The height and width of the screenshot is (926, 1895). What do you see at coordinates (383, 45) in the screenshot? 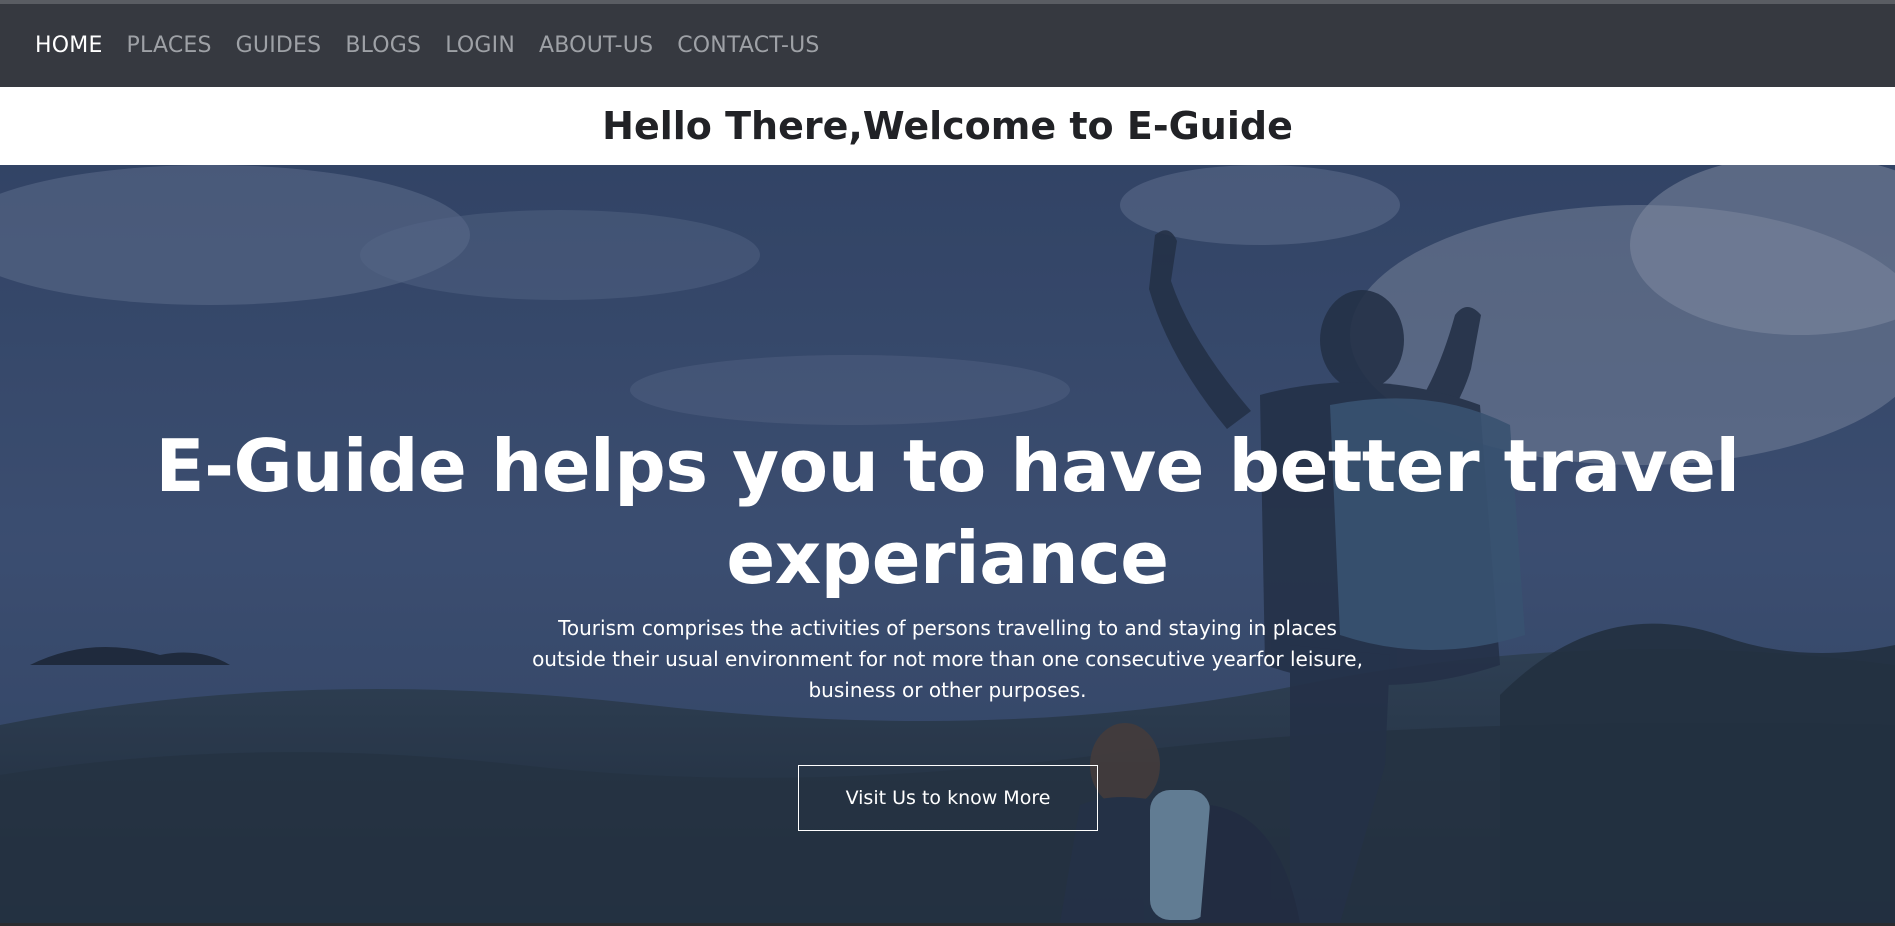
I see `nav-item-blogs: BLOGS` at bounding box center [383, 45].